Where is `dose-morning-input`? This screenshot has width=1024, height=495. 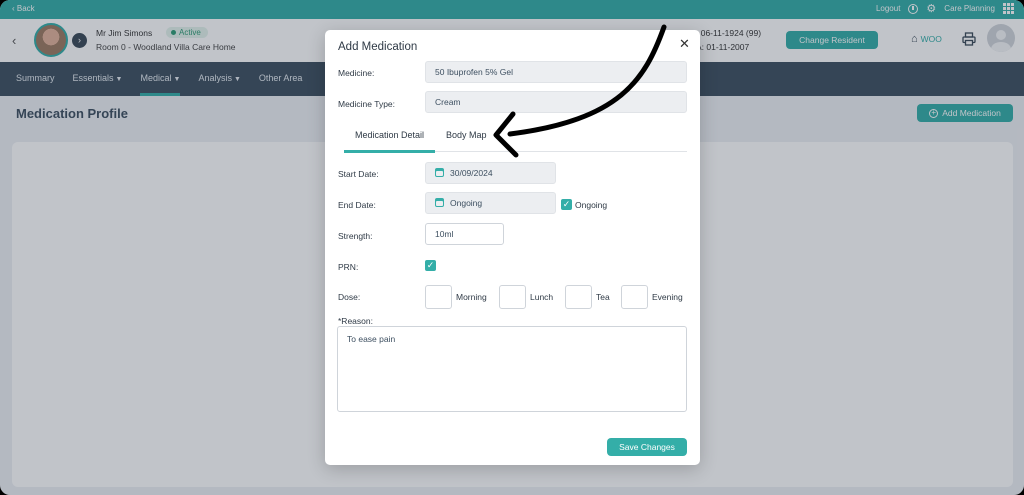 dose-morning-input is located at coordinates (438, 297).